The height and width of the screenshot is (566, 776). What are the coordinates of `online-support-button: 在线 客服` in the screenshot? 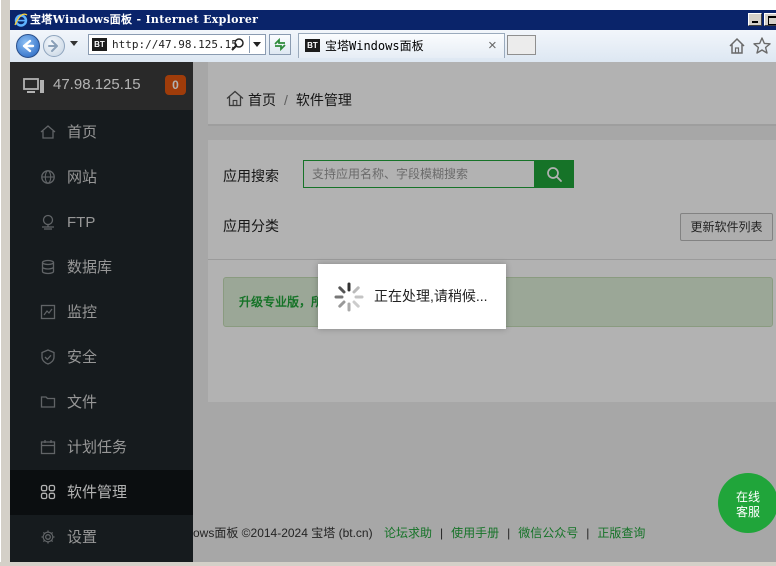 It's located at (747, 503).